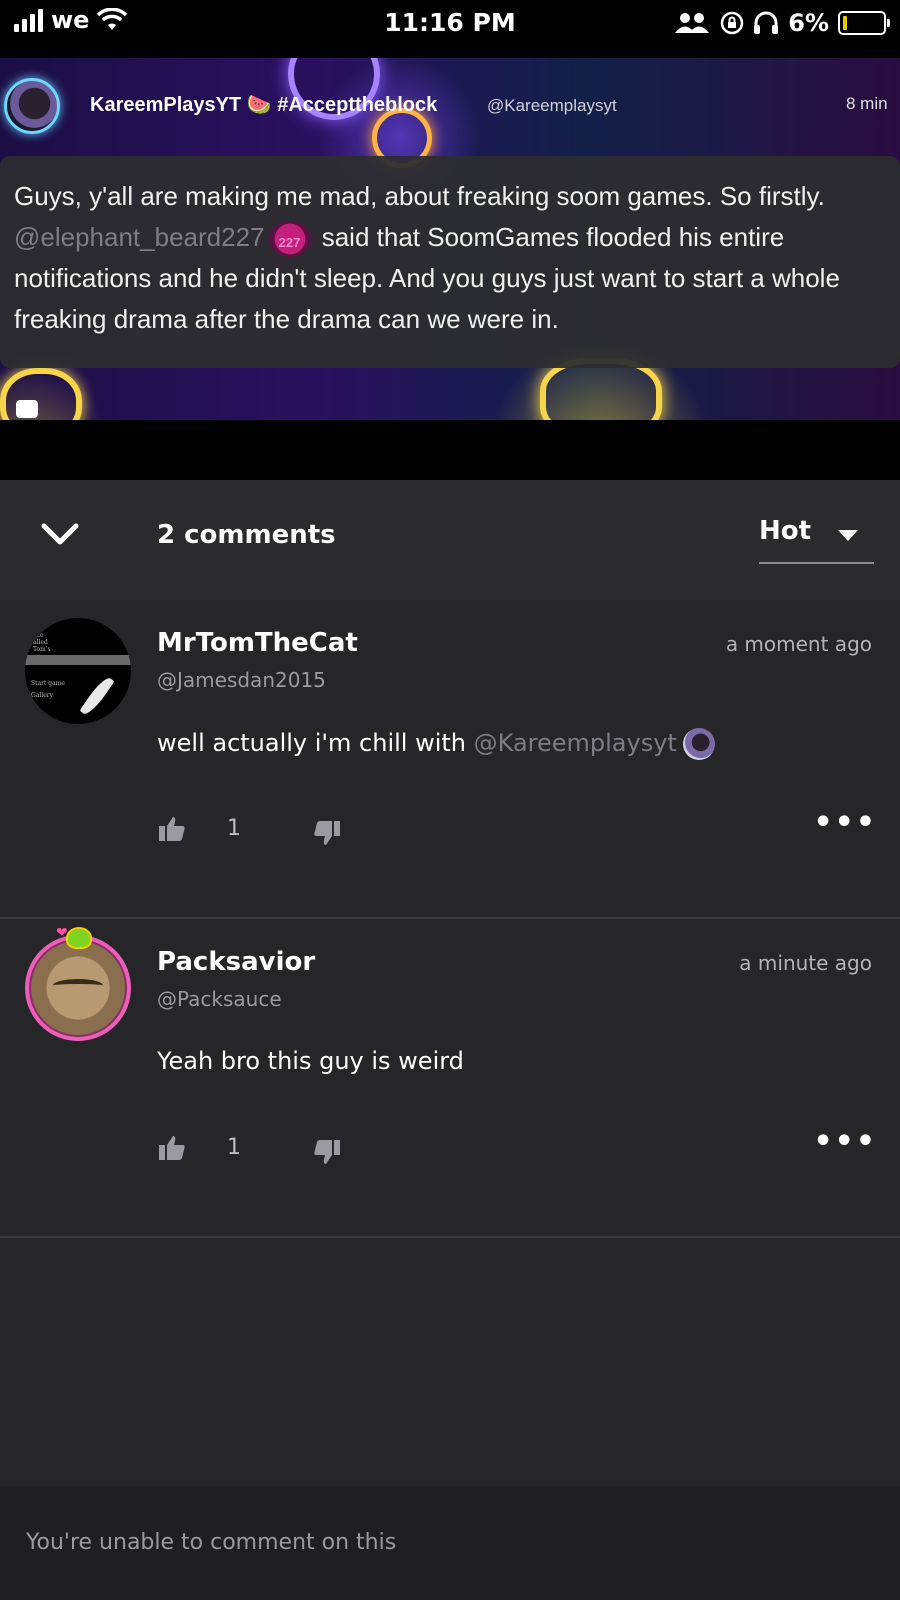 The image size is (900, 1600). I want to click on sort-dropdown: Hot, so click(816, 540).